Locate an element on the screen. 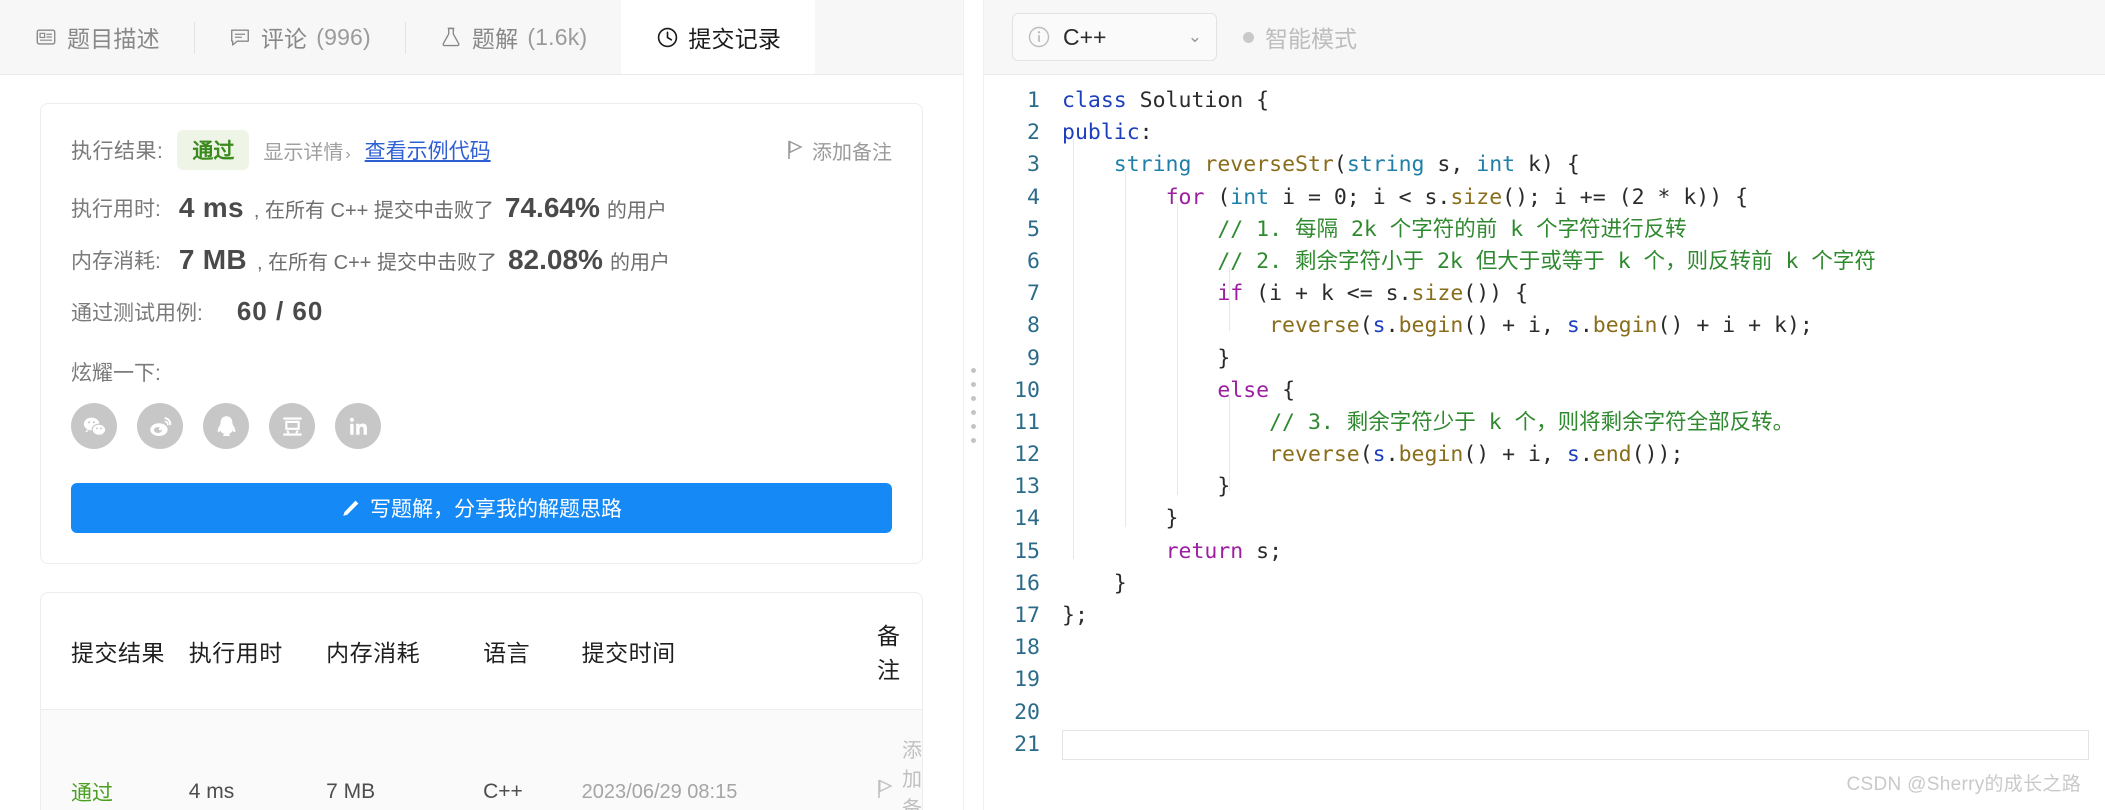  code-line-text: if (i + k <= s.size()) { is located at coordinates (1295, 294).